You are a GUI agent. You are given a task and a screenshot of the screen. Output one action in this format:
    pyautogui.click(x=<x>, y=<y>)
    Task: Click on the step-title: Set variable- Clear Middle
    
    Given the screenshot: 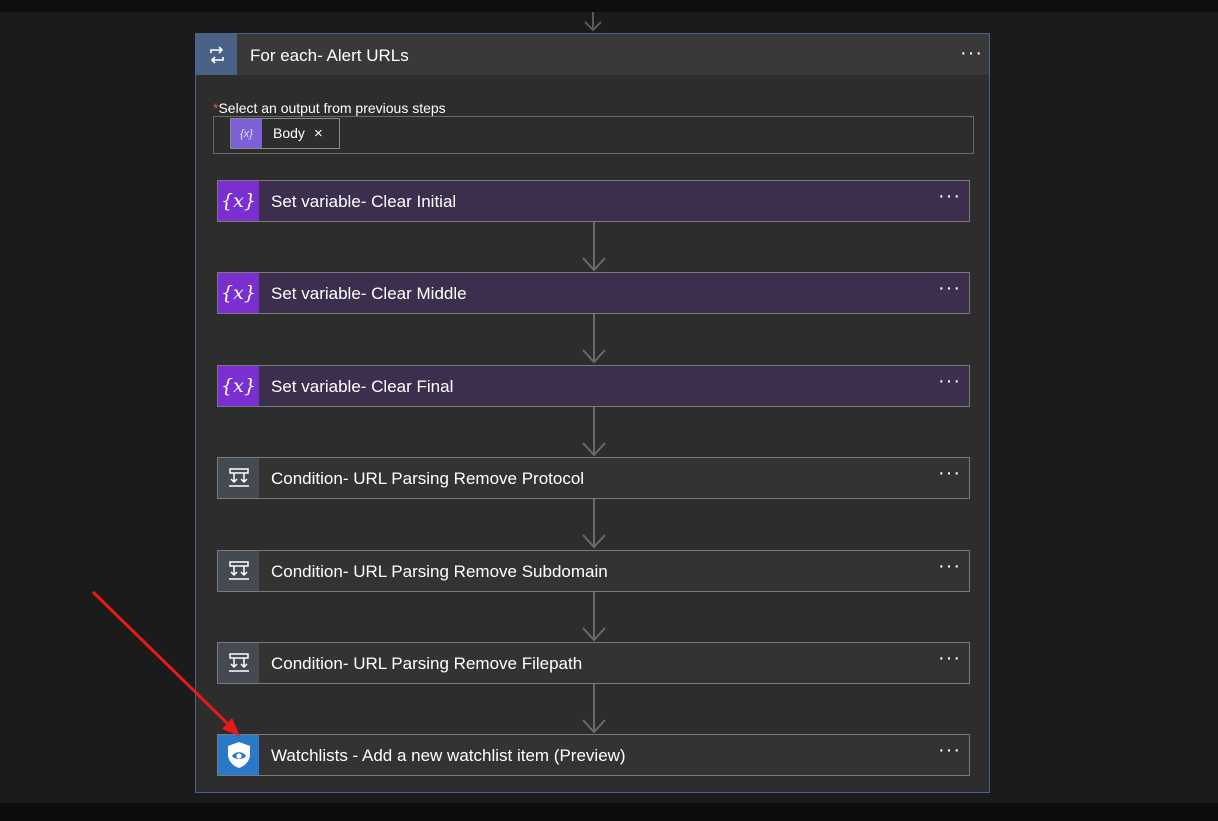 What is the action you would take?
    pyautogui.click(x=369, y=293)
    